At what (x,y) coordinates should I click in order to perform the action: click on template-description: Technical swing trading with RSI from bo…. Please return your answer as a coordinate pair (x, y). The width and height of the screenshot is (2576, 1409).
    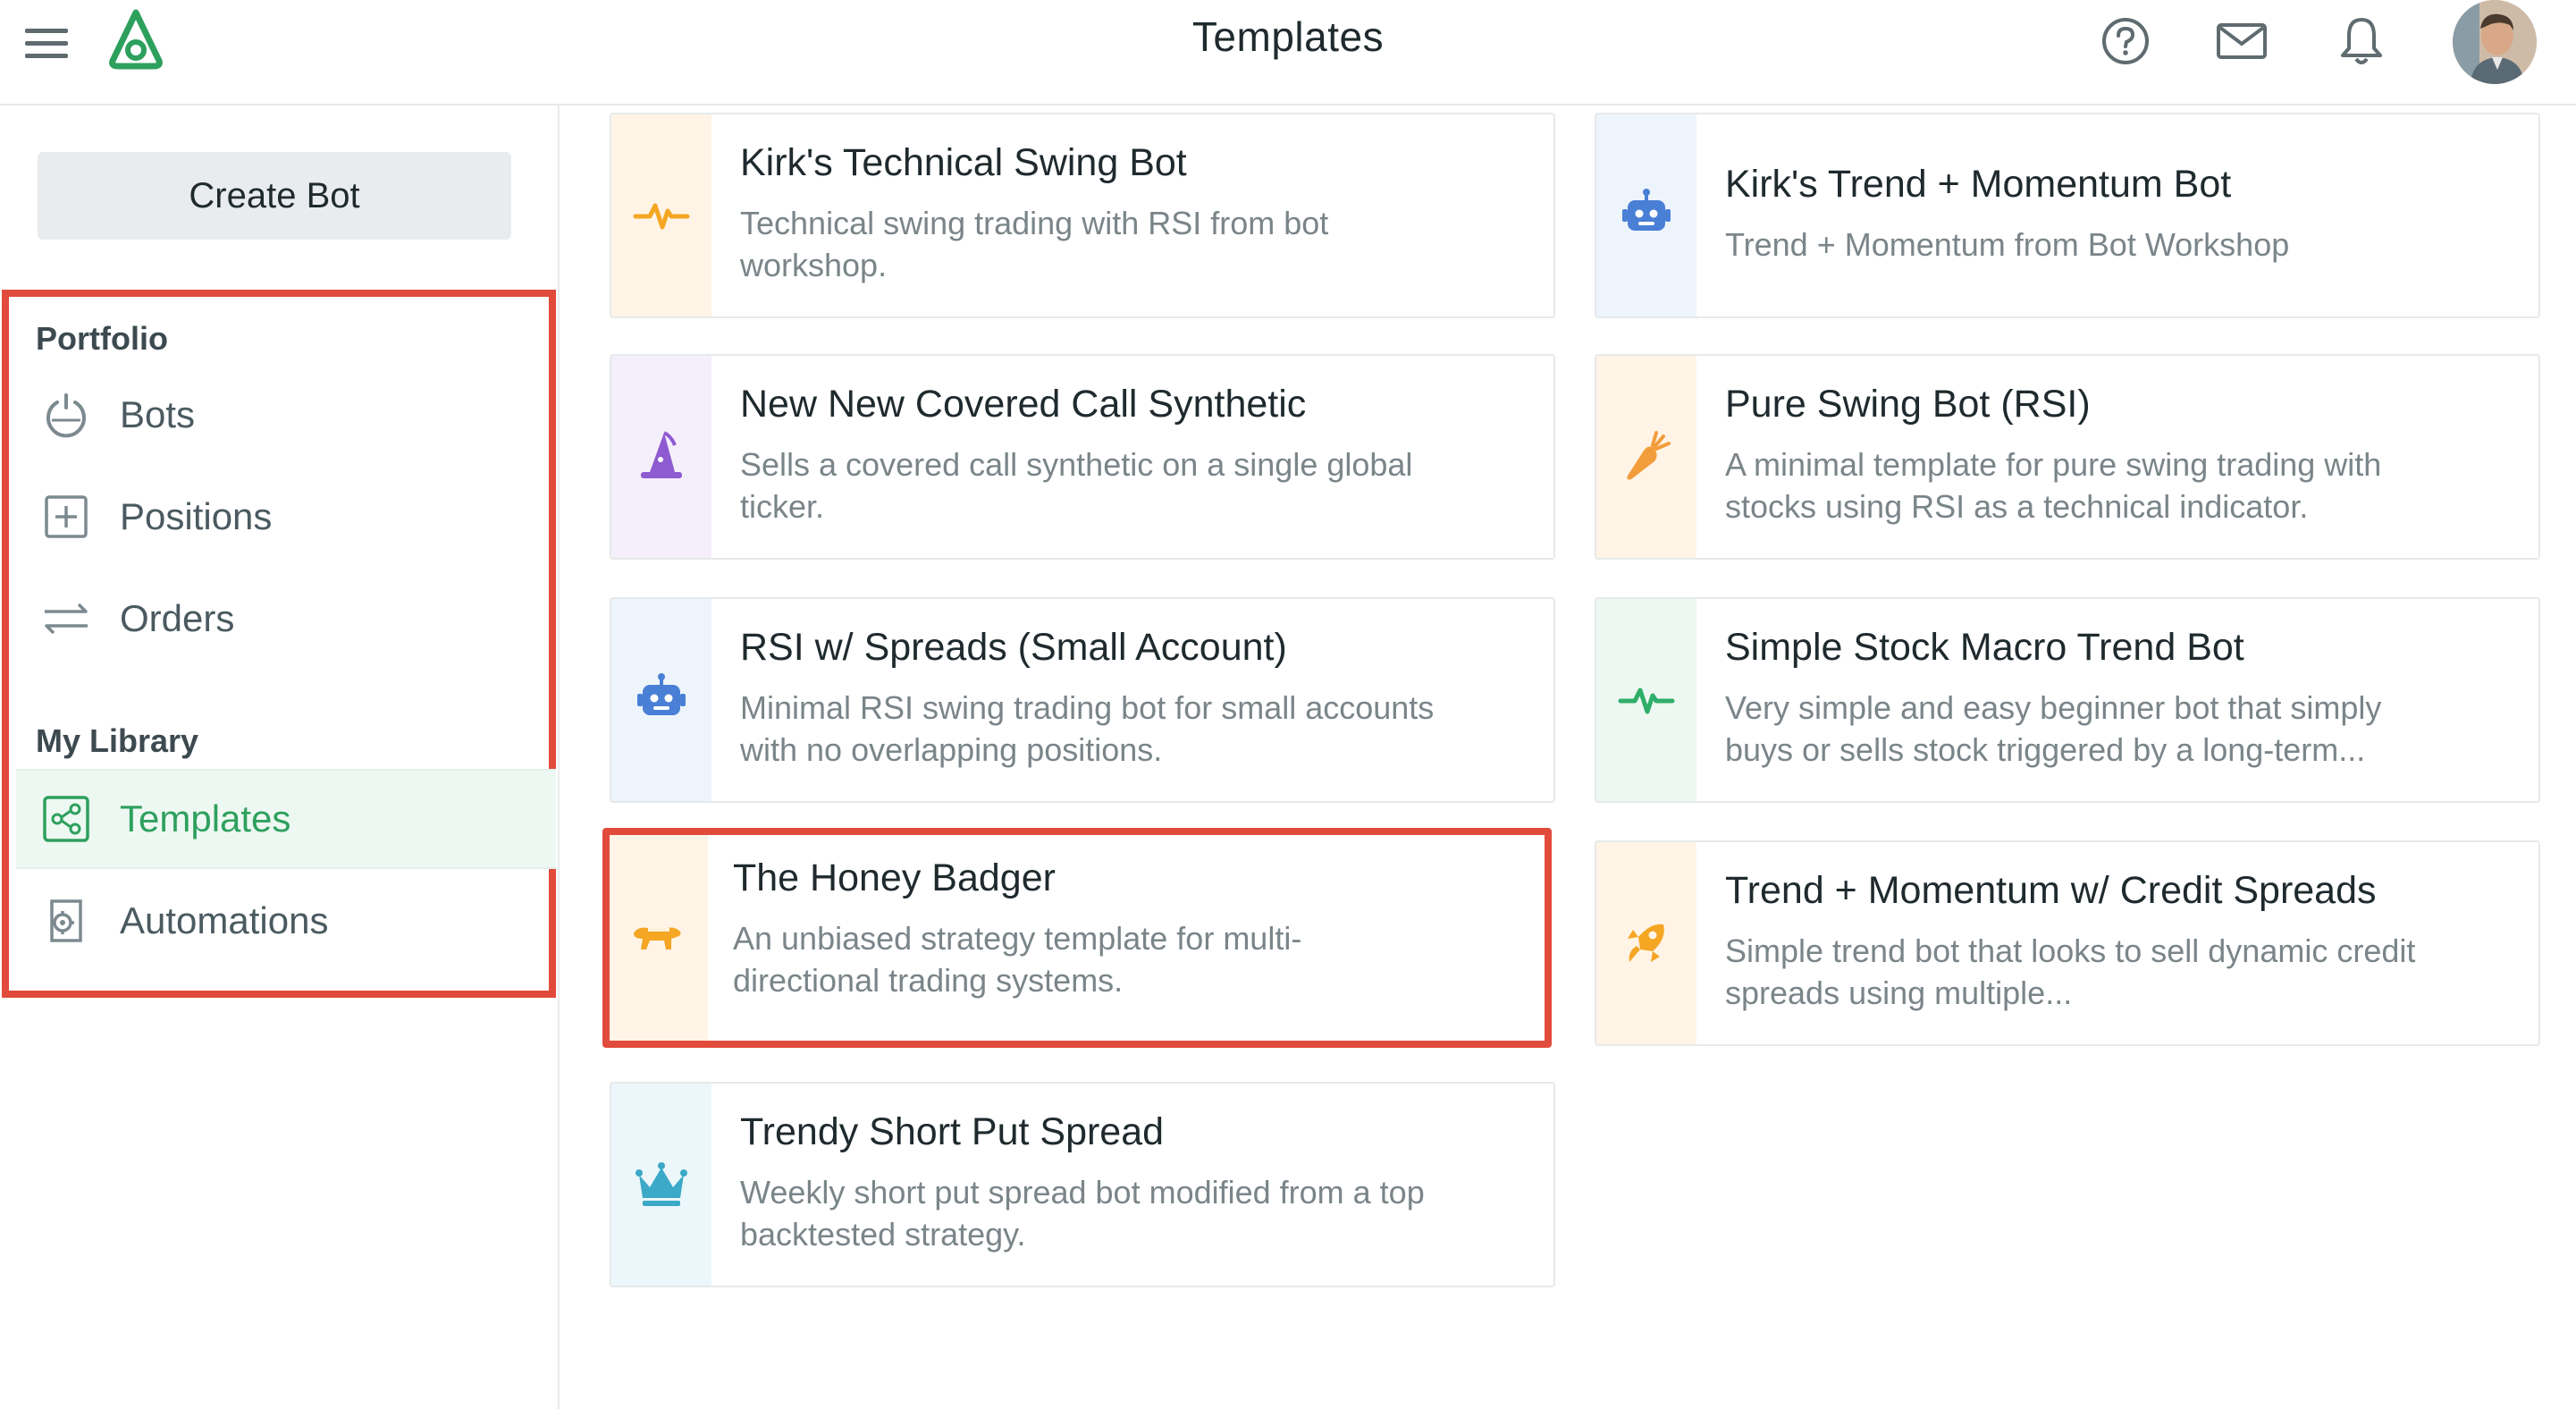
    Looking at the image, I should click on (1035, 244).